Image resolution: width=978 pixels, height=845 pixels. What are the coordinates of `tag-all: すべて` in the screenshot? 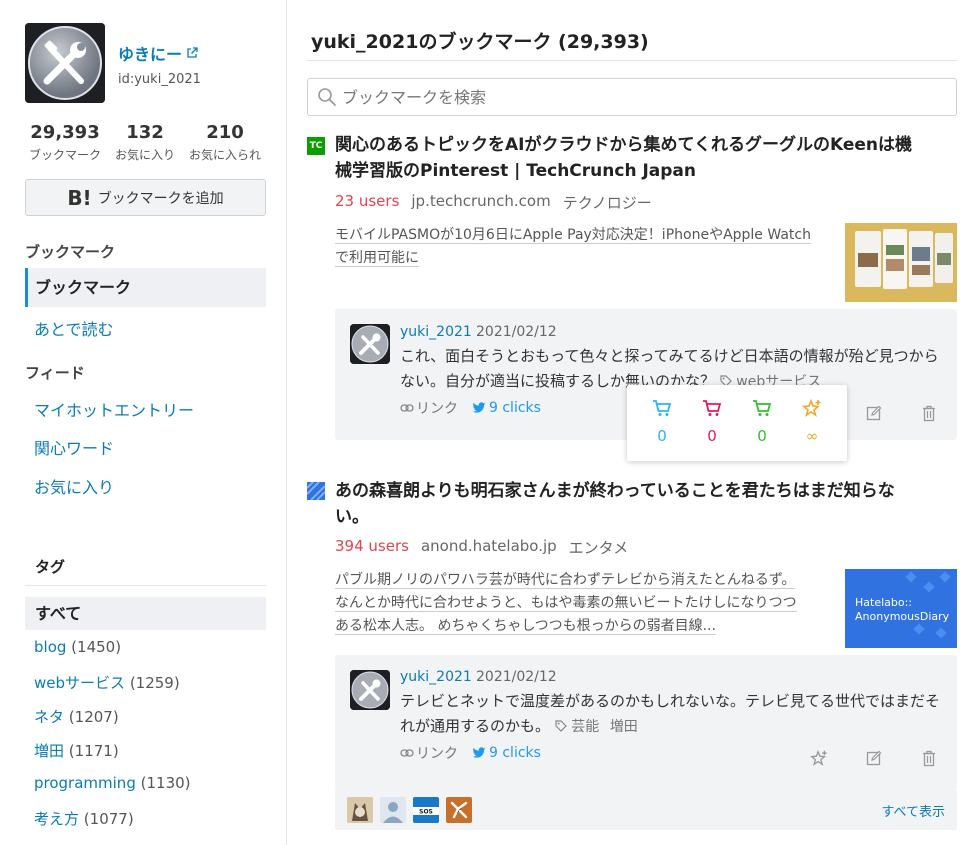 It's located at (145, 613).